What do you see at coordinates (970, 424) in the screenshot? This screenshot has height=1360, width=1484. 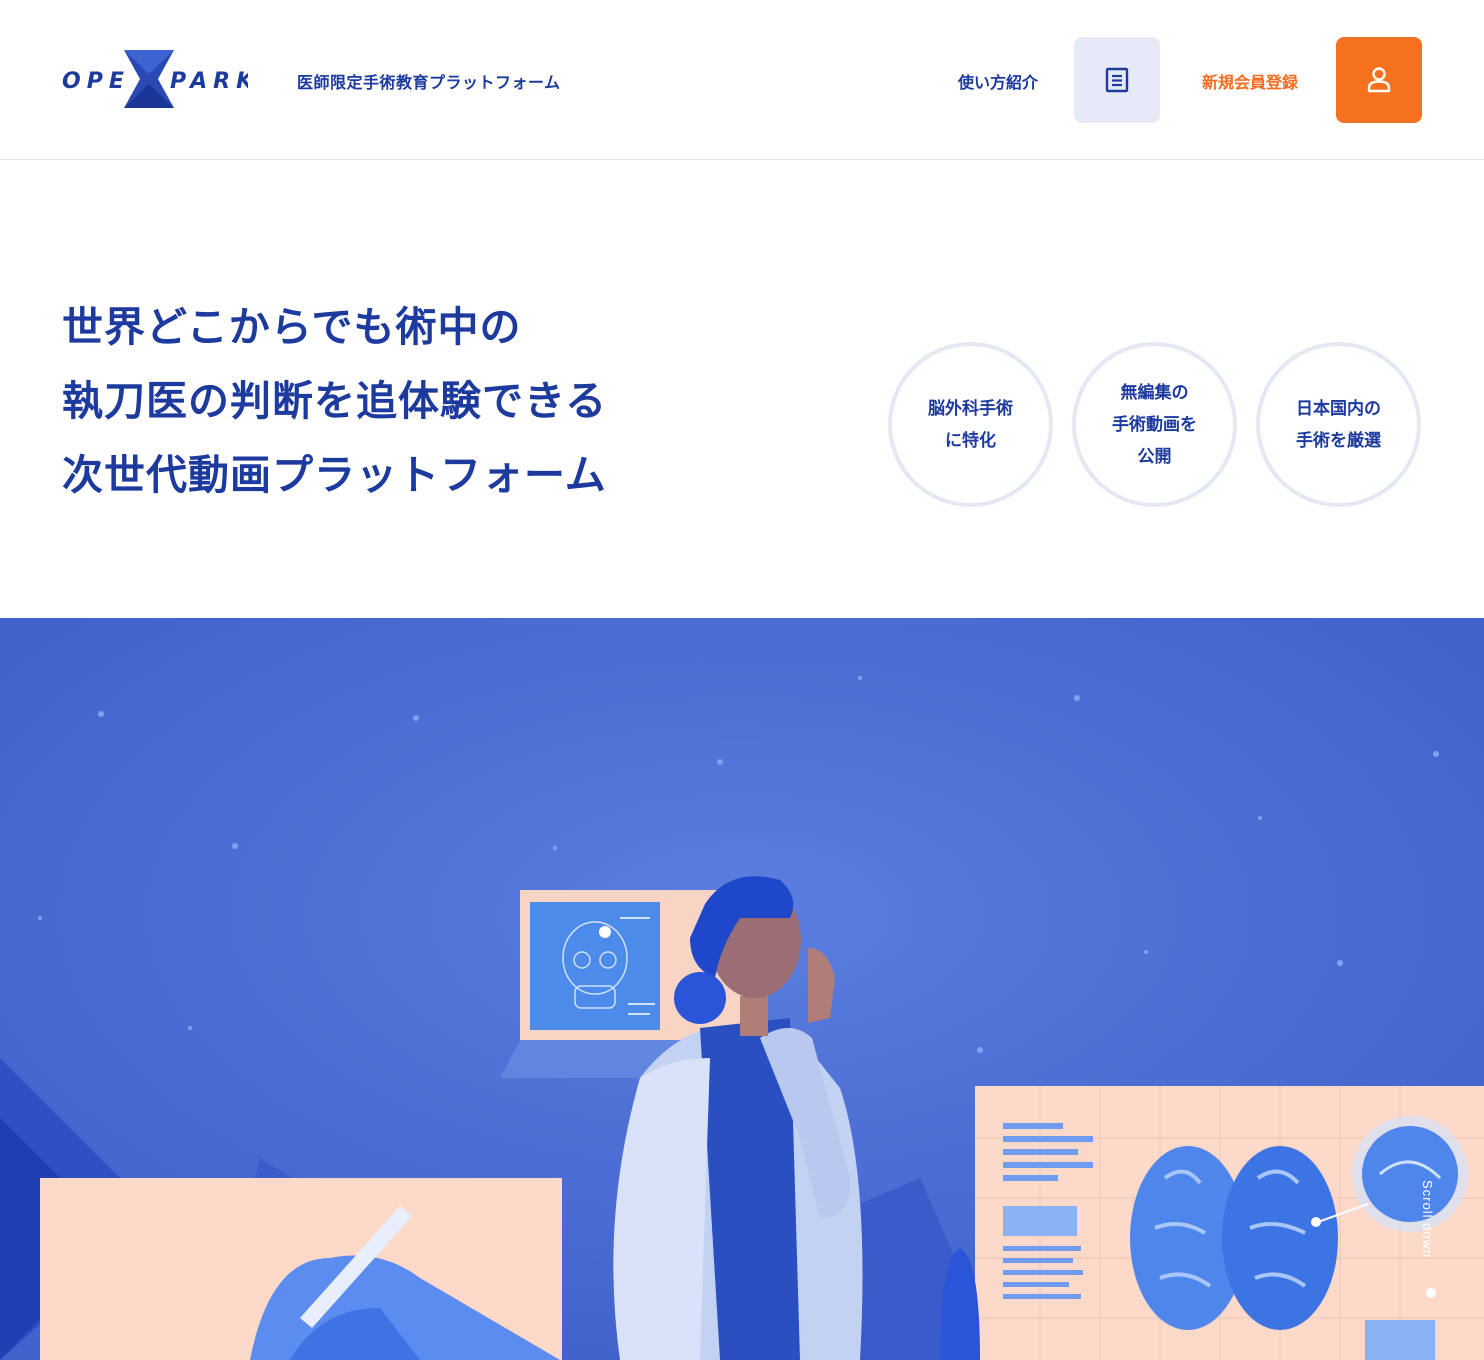 I see `feature-badge-neurosurgery: 脳外科手術 に特化` at bounding box center [970, 424].